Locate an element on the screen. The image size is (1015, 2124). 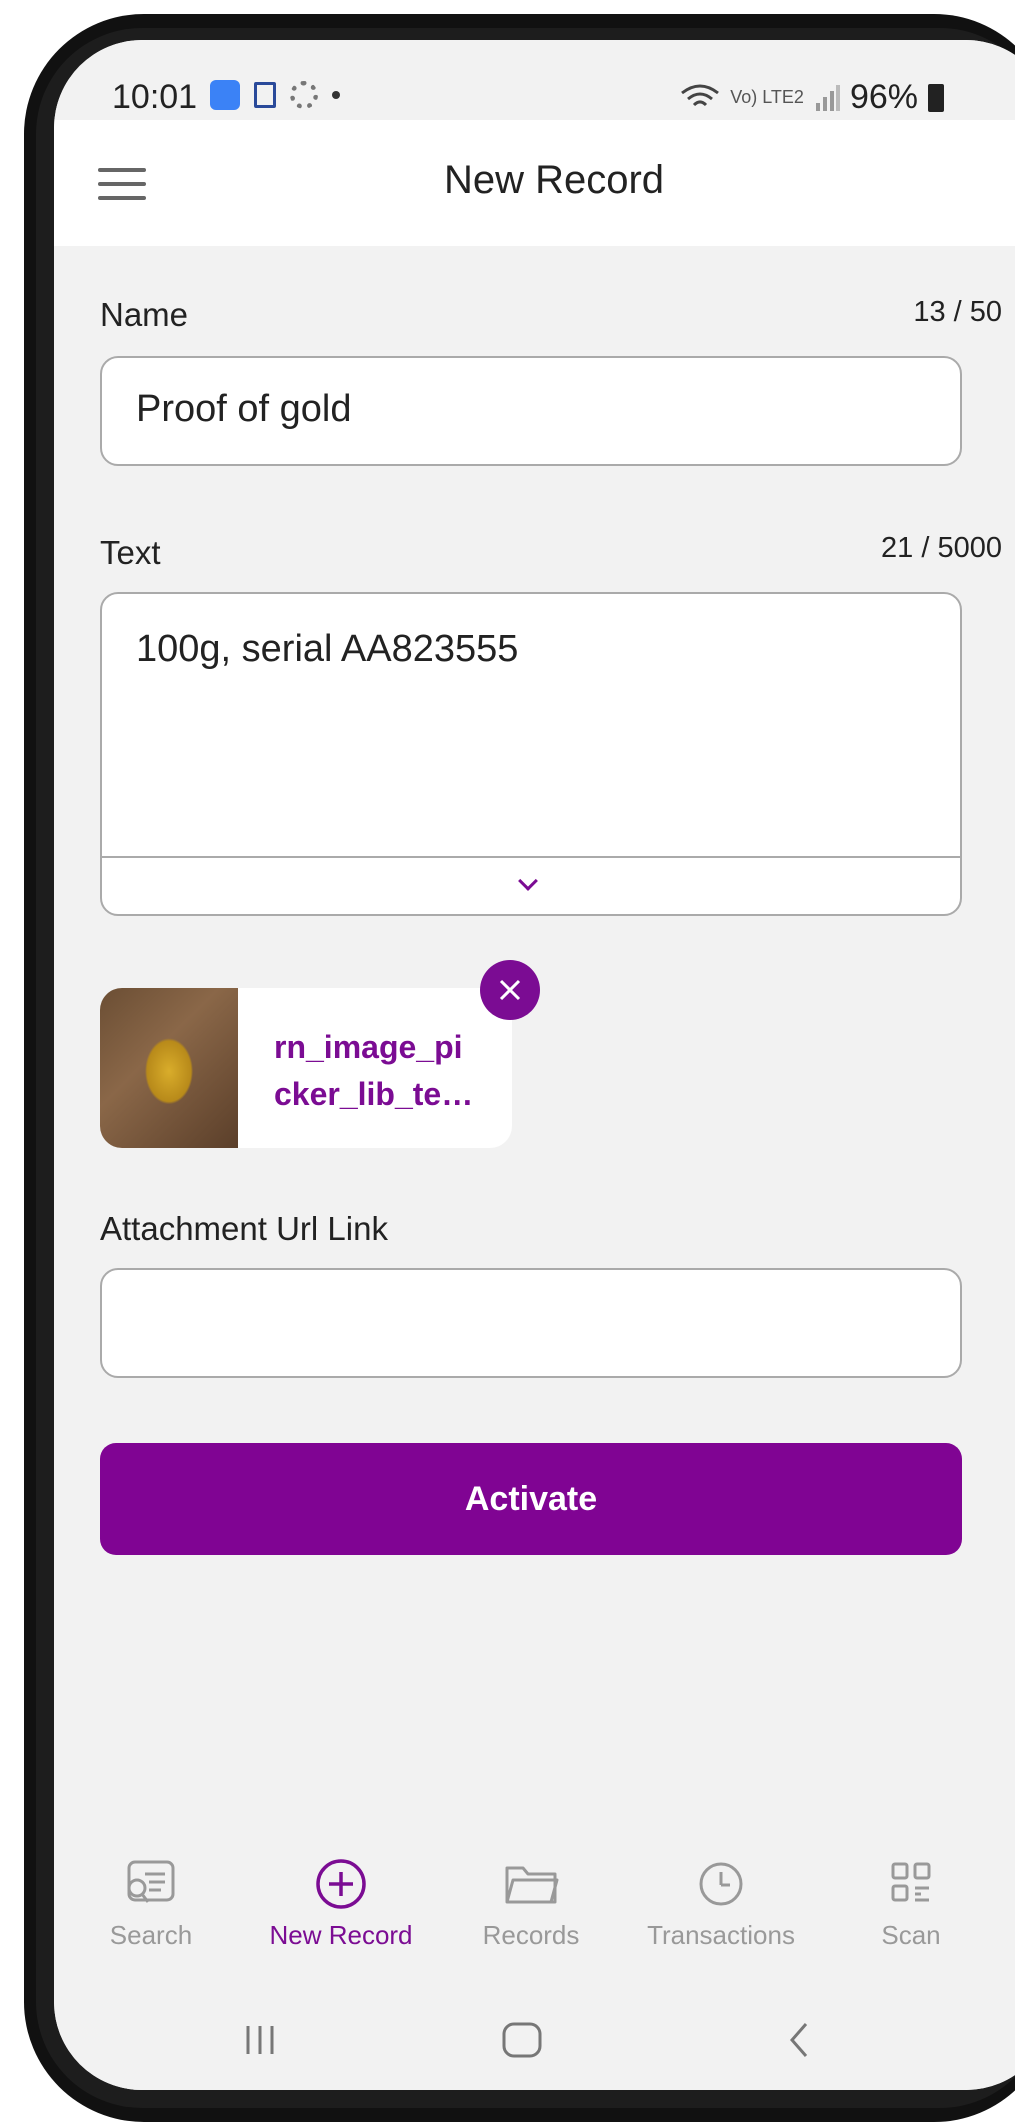
system-nav-bar is located at coordinates (534, 2039).